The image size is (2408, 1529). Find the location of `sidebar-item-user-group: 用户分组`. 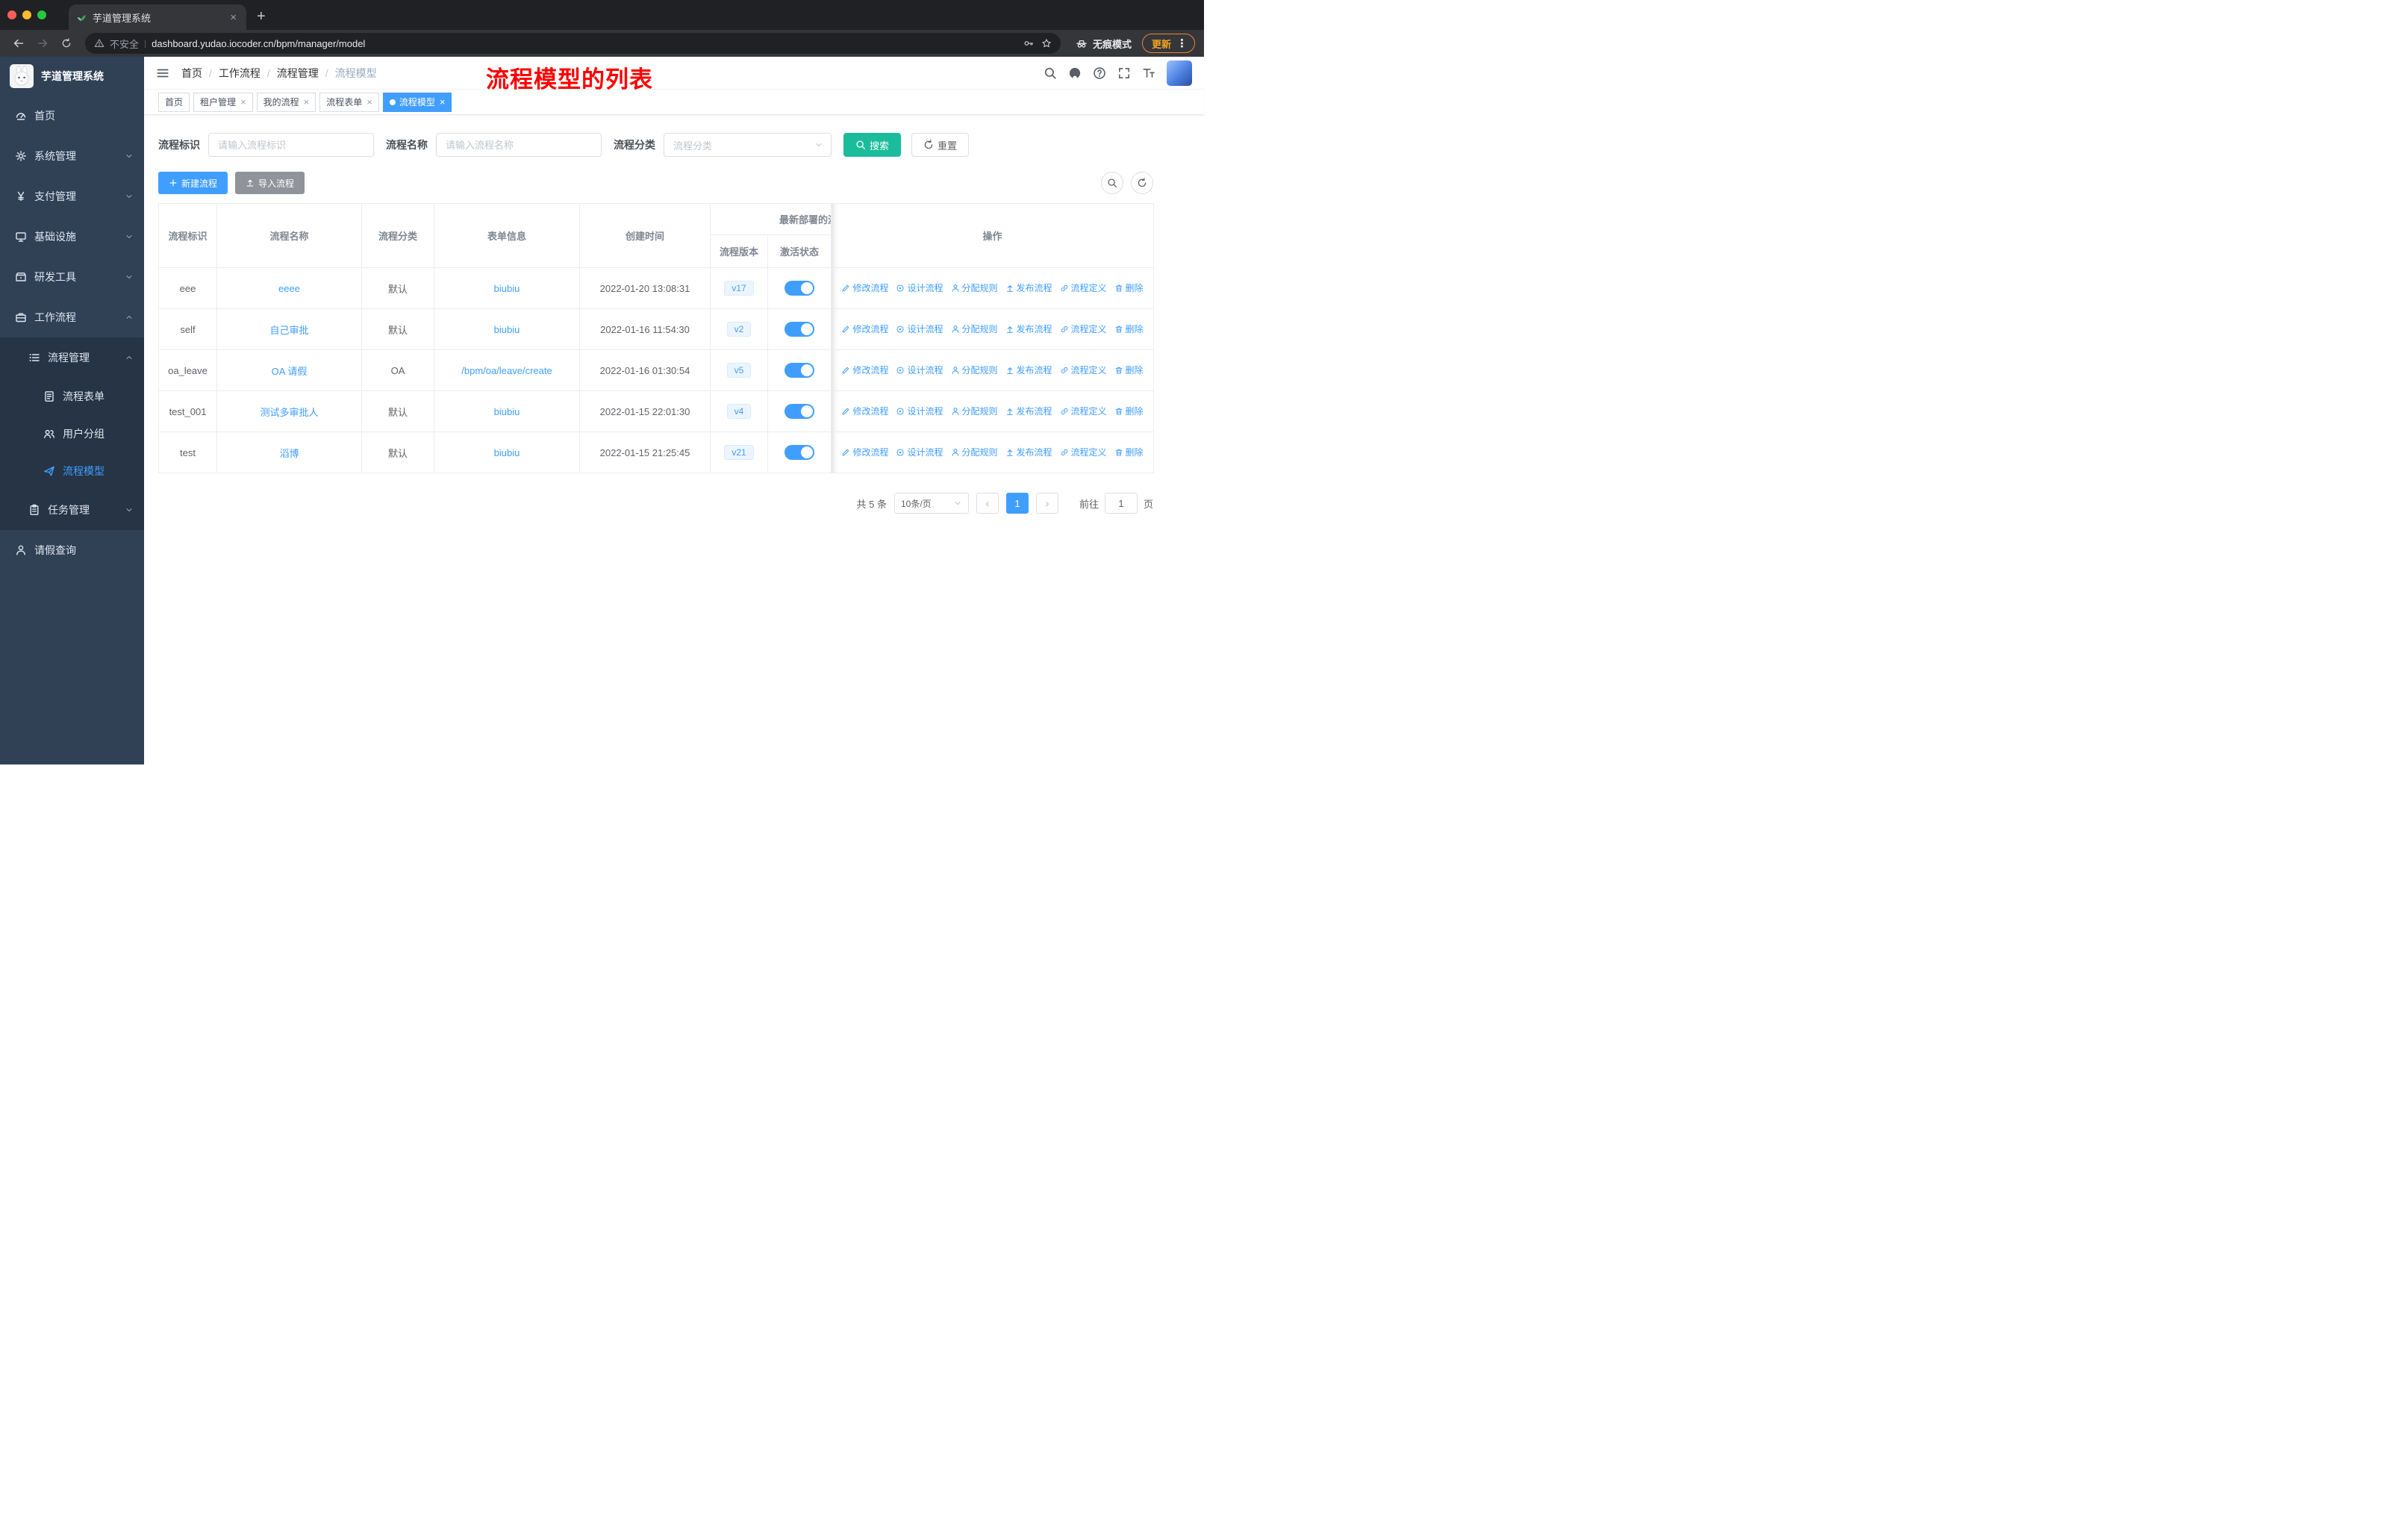

sidebar-item-user-group: 用户分组 is located at coordinates (72, 434).